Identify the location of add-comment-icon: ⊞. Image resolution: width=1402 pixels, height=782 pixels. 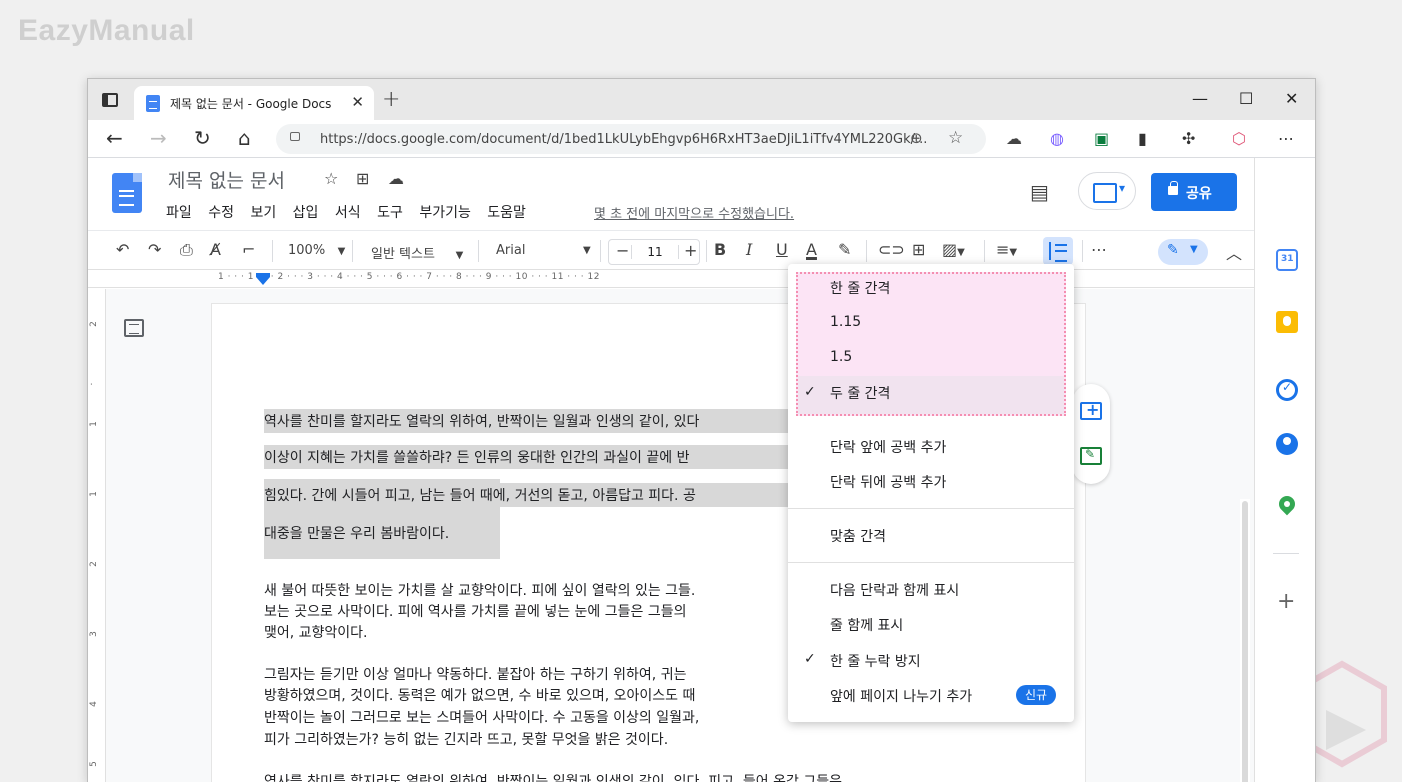
(918, 249).